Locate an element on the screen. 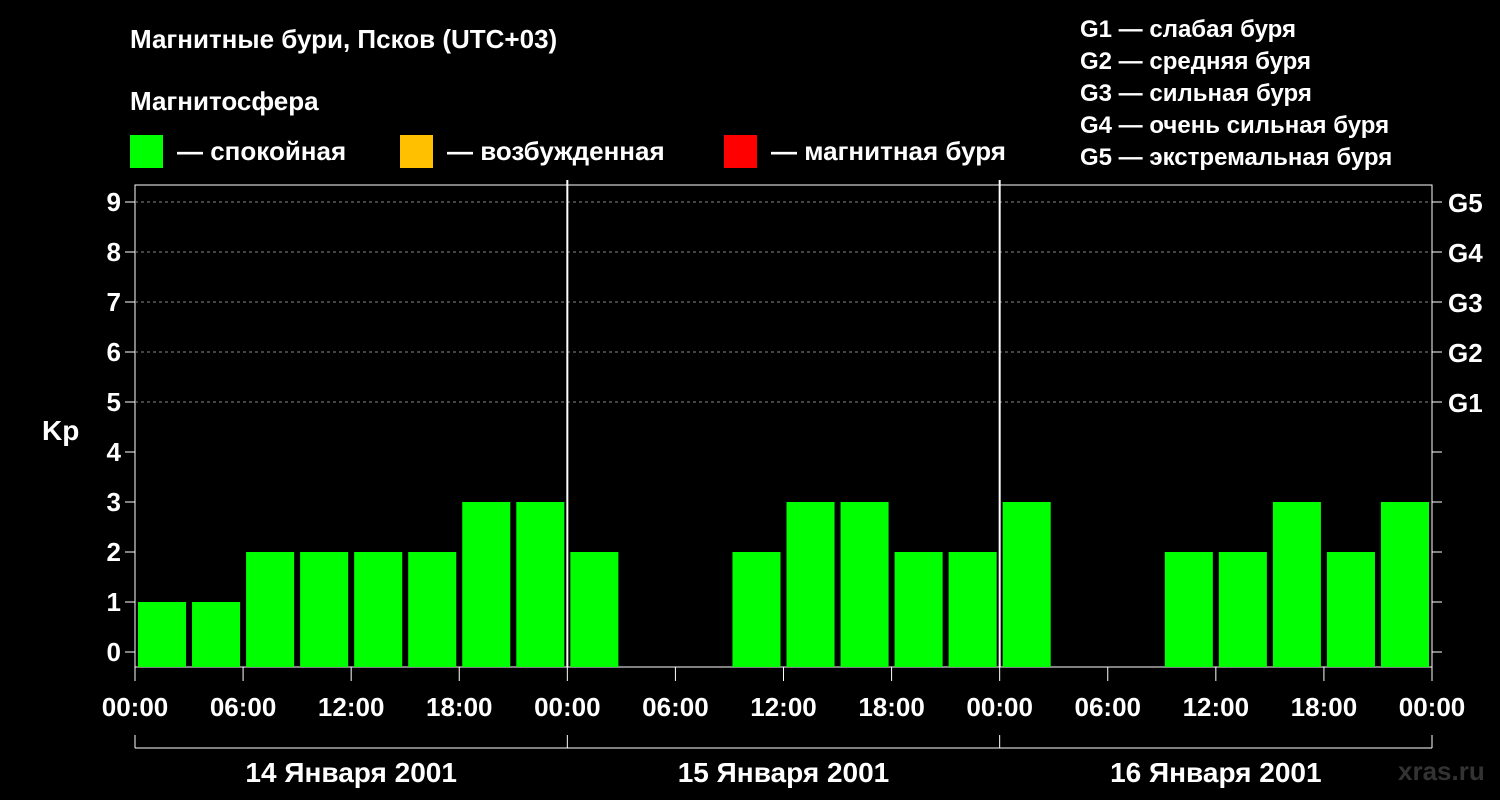  day-label: 16 Января 2001 is located at coordinates (1216, 772).